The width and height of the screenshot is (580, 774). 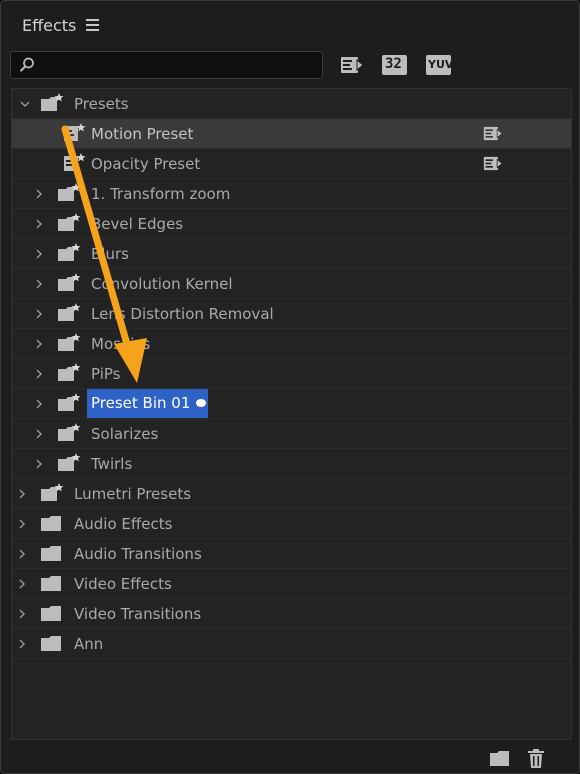 What do you see at coordinates (26, 64) in the screenshot?
I see `search-icon` at bounding box center [26, 64].